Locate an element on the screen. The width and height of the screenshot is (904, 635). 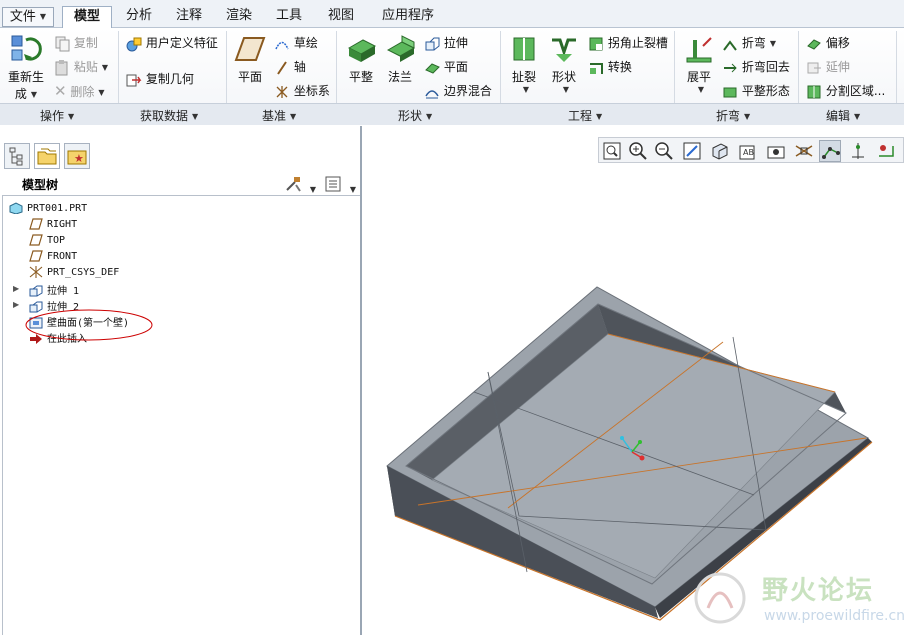
axis-button: 轴 is located at coordinates (290, 67).